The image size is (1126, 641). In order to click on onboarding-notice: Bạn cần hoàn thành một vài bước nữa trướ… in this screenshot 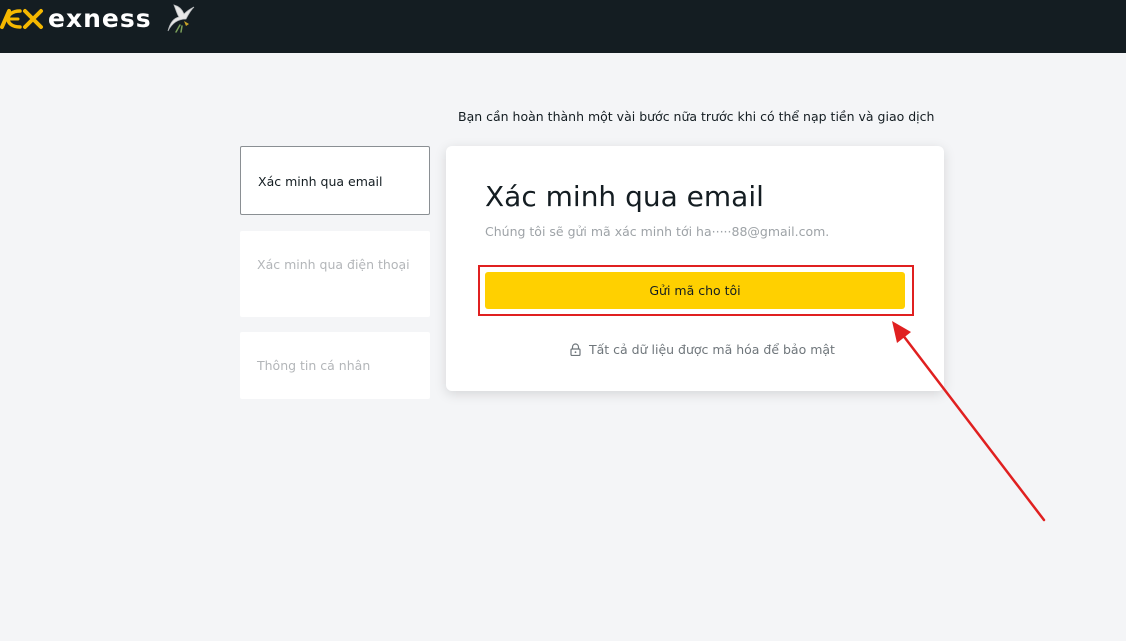, I will do `click(696, 116)`.